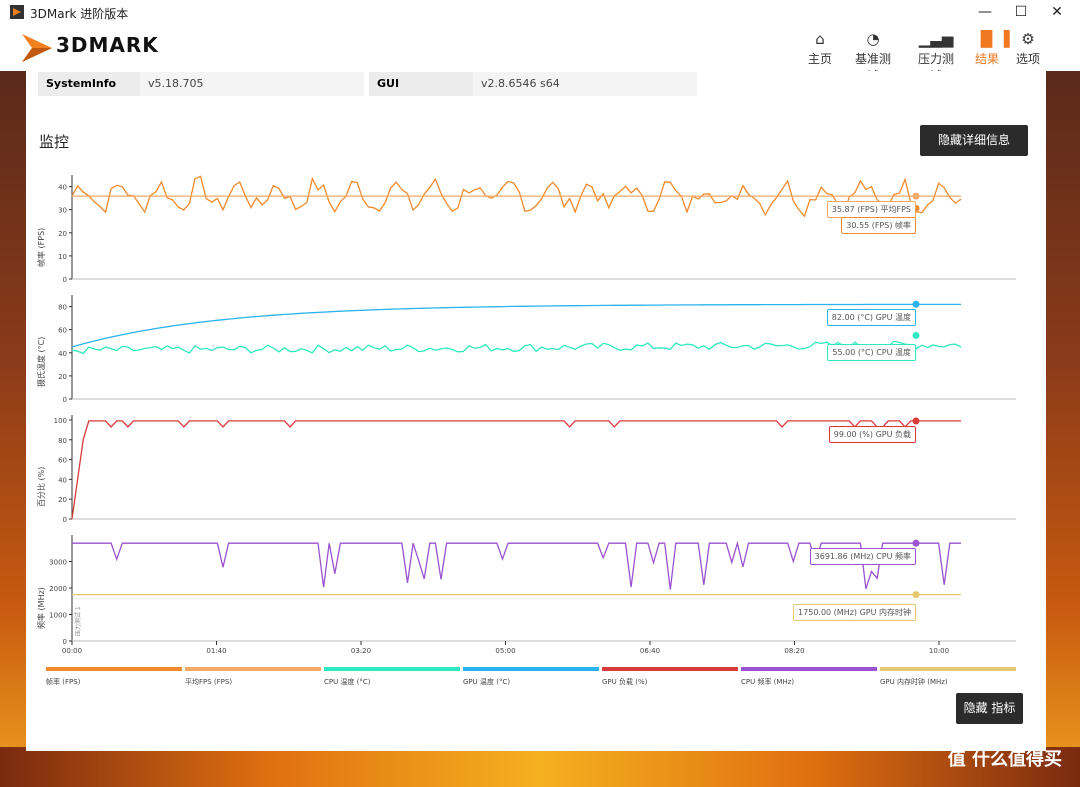 The image size is (1080, 787). Describe the element at coordinates (871, 318) in the screenshot. I see `value-tag: 82.00 (°C) GPU 温度` at that location.